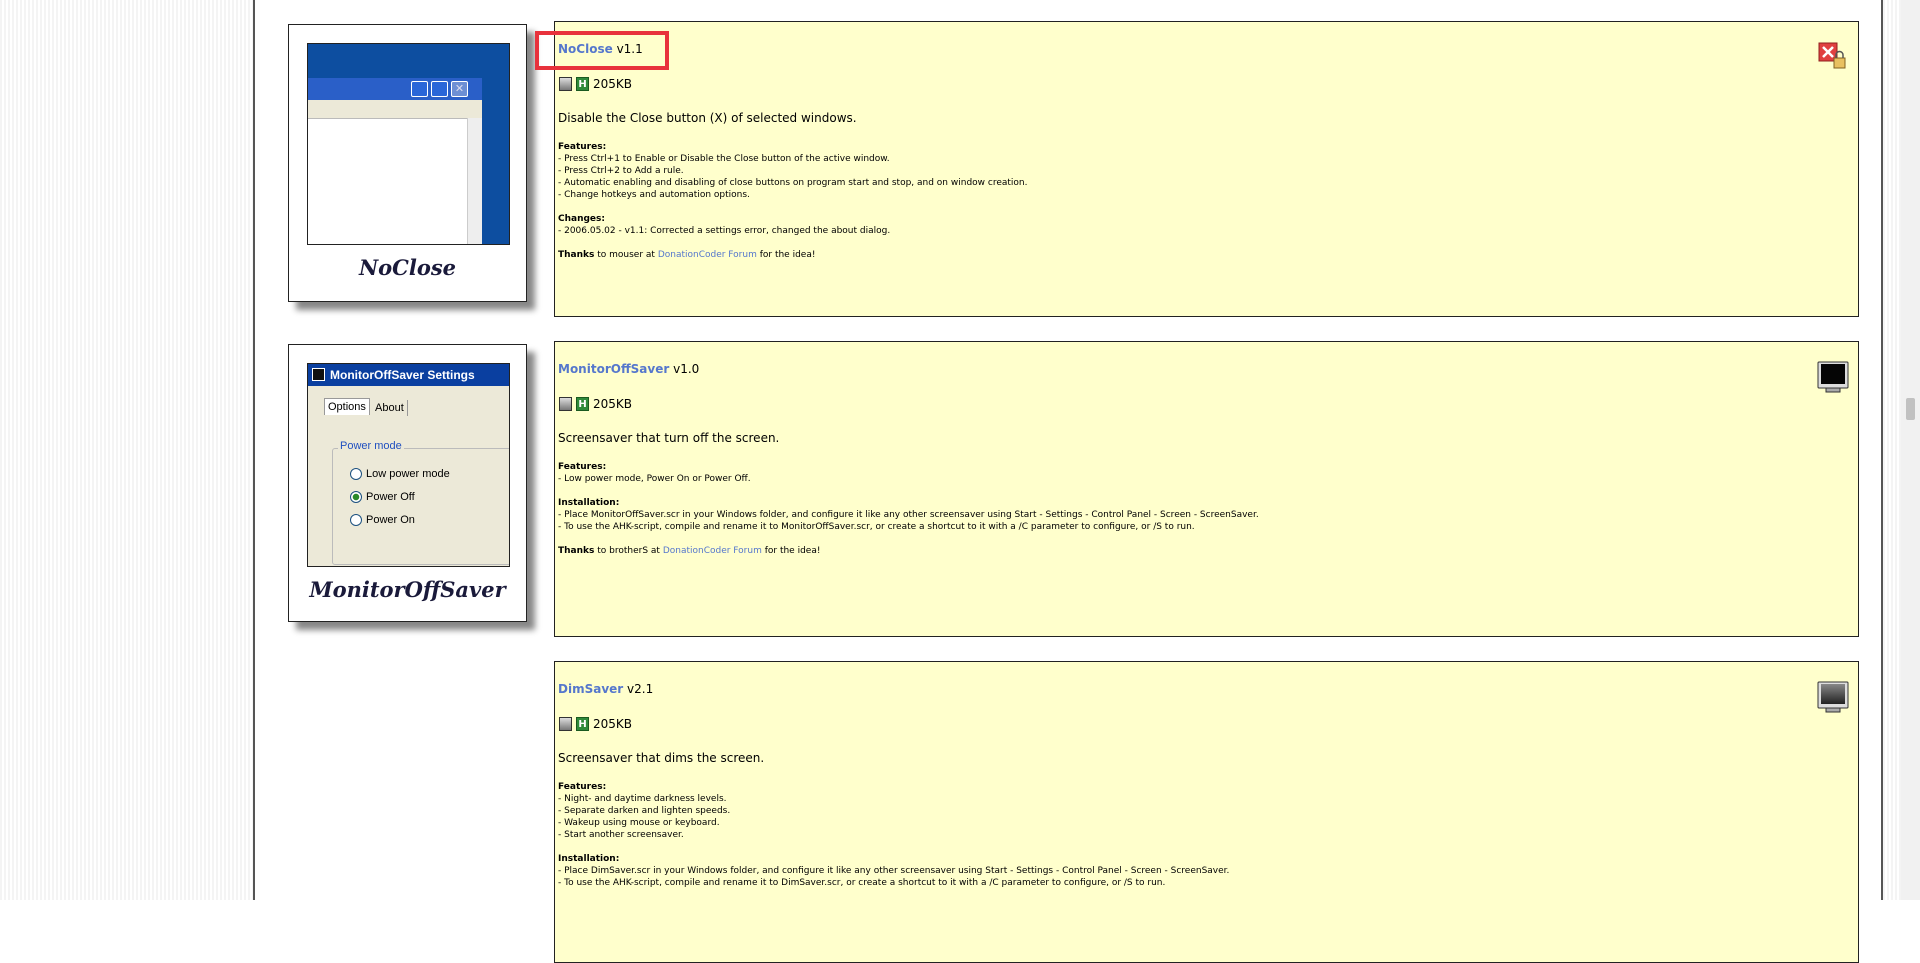 The image size is (1920, 963). Describe the element at coordinates (390, 497) in the screenshot. I see `radio-label: Power Off` at that location.